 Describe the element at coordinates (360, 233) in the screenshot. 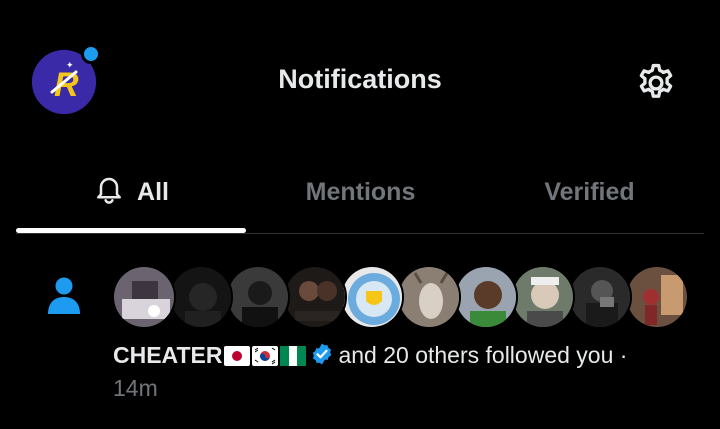

I see `tabs-divider` at that location.